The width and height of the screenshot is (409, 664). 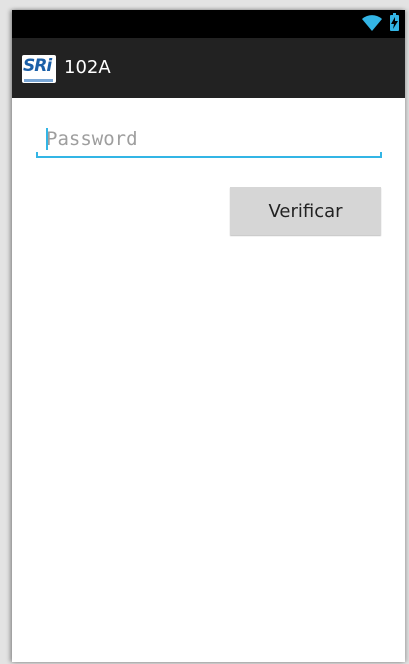 What do you see at coordinates (208, 68) in the screenshot?
I see `action-bar: SRi 102A` at bounding box center [208, 68].